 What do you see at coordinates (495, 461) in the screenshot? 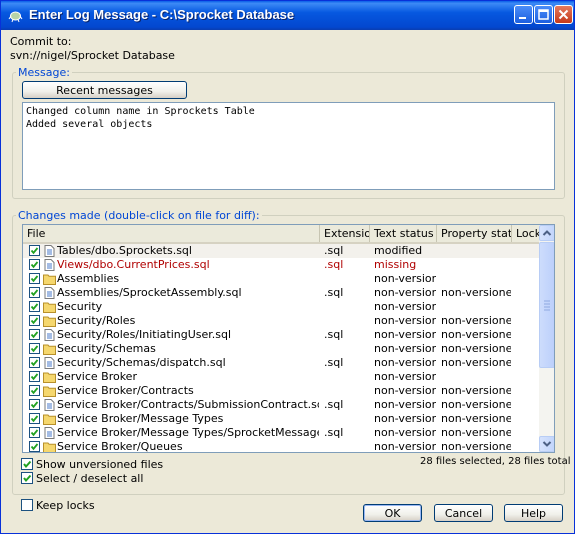
I see `selection-summary: 28 files selected, 28 files total` at bounding box center [495, 461].